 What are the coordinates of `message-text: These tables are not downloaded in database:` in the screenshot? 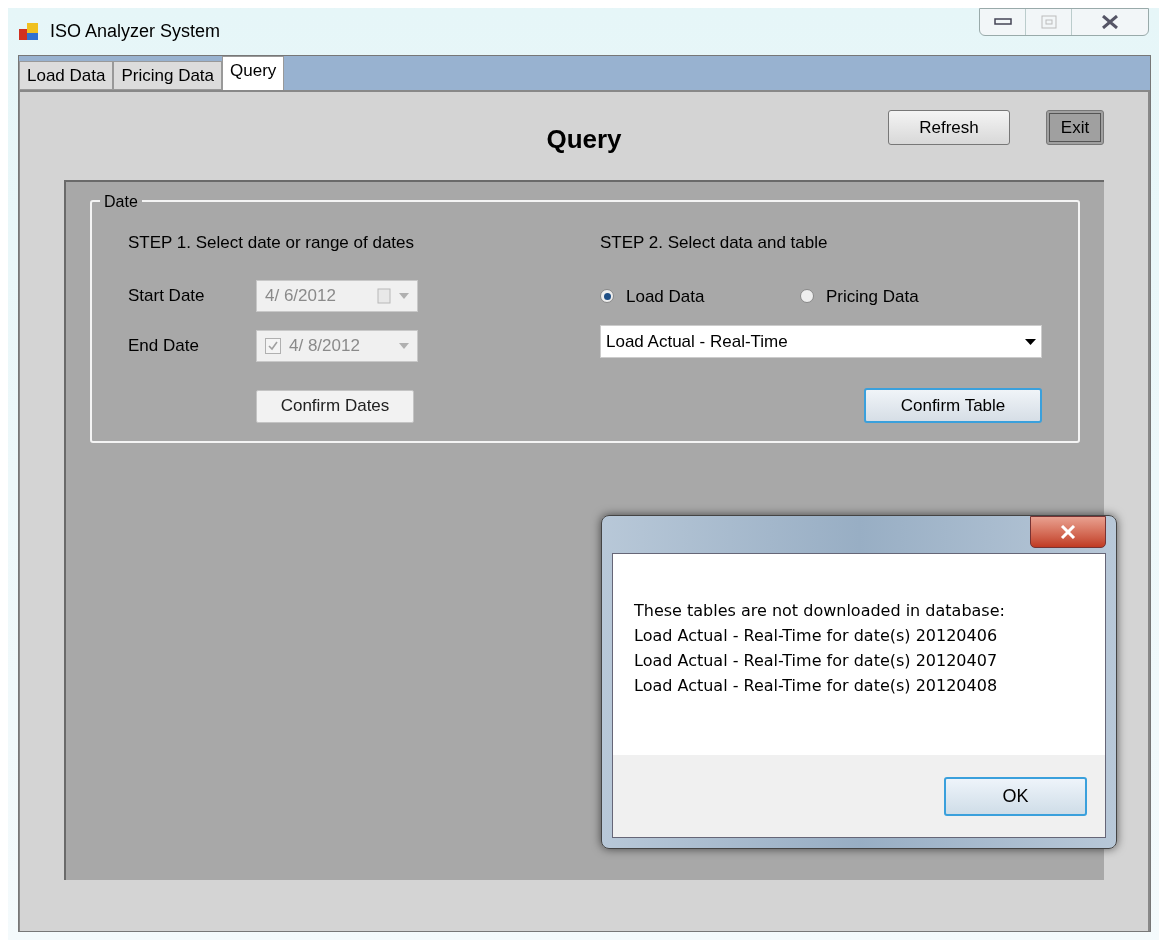 It's located at (820, 611).